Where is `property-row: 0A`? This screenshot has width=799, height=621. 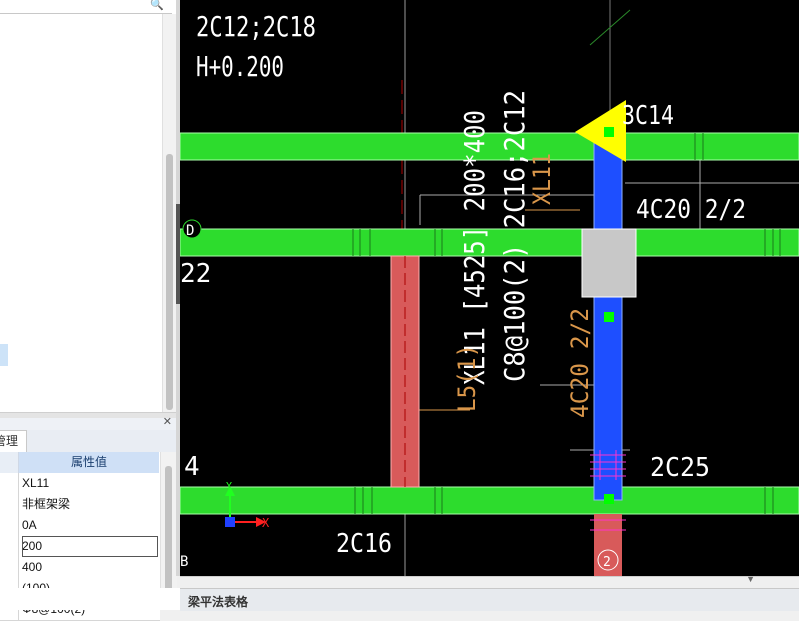
property-row: 0A is located at coordinates (80, 526).